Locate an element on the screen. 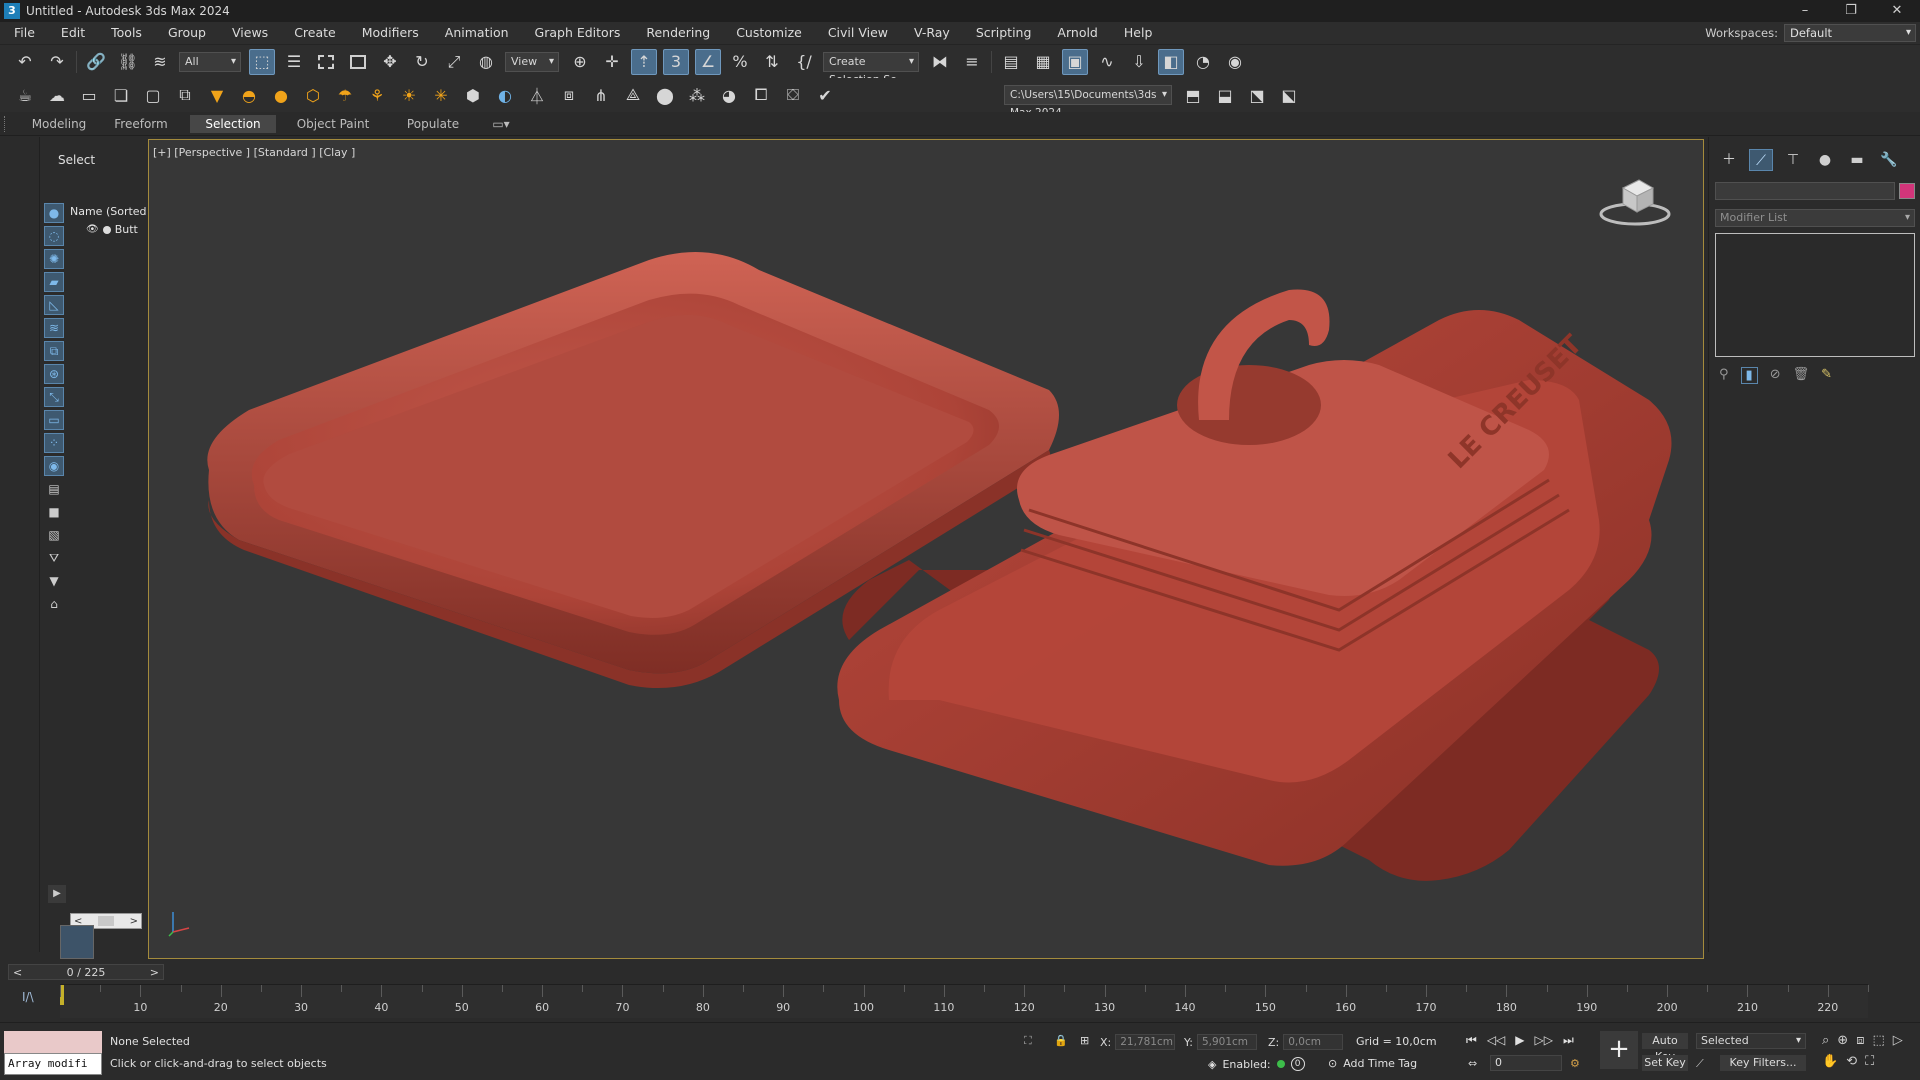  object-name-field is located at coordinates (1805, 191).